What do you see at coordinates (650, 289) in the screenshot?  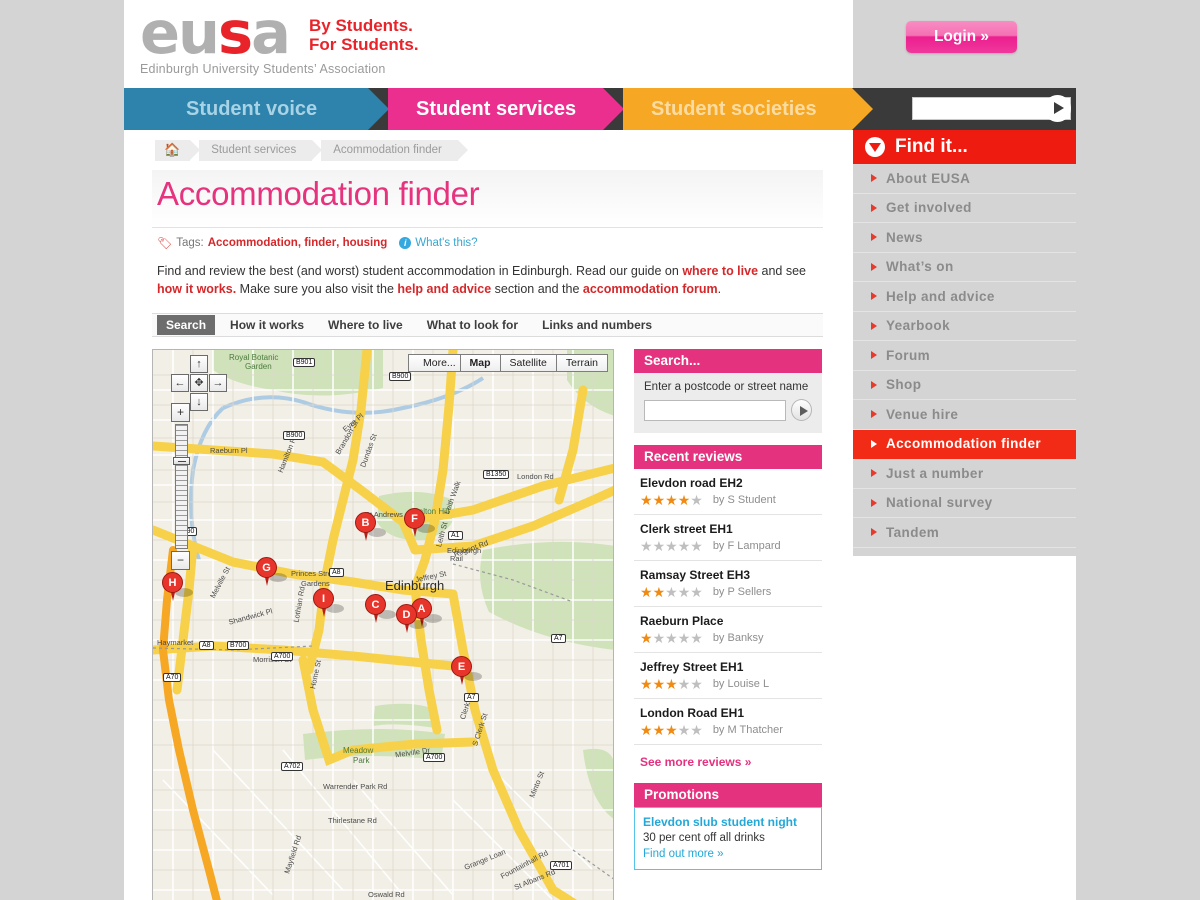 I see `link-accommodation-forum: accommodation forum` at bounding box center [650, 289].